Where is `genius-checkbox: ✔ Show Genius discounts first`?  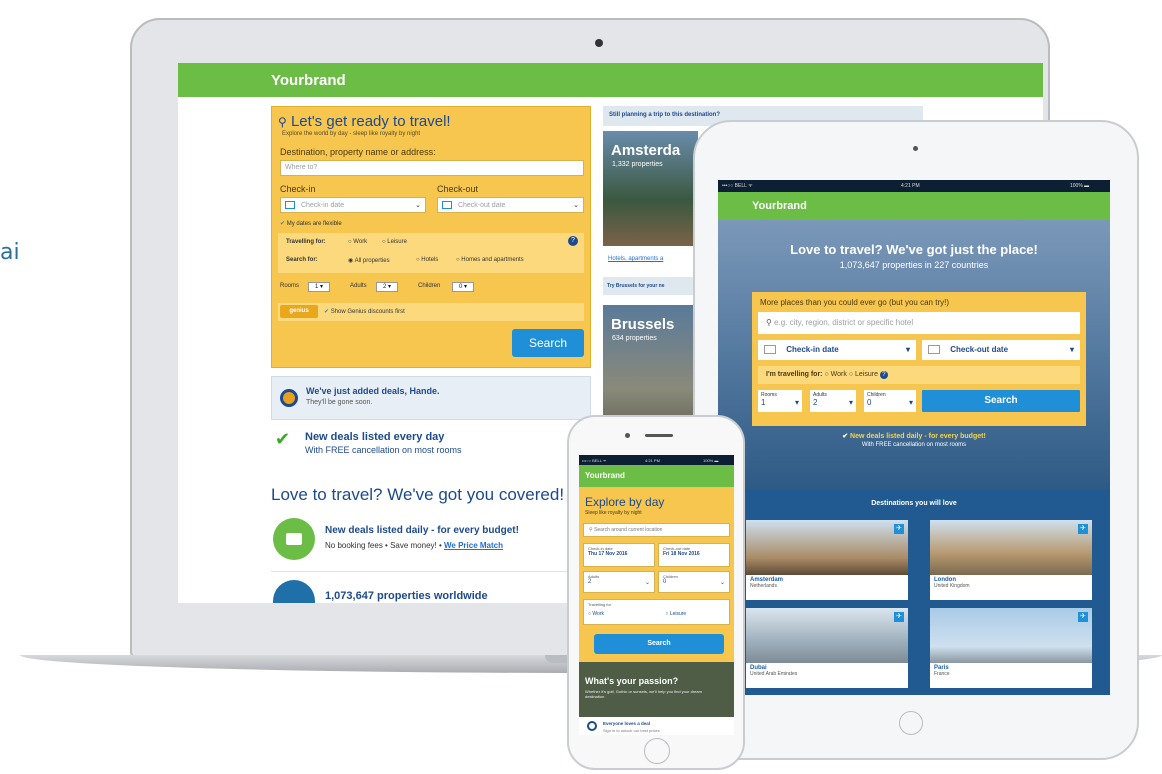 genius-checkbox: ✔ Show Genius discounts first is located at coordinates (364, 311).